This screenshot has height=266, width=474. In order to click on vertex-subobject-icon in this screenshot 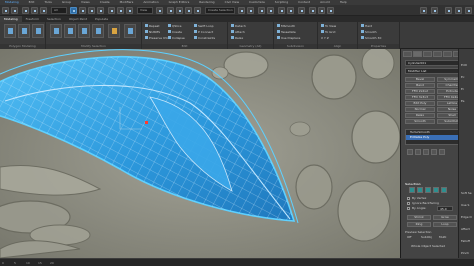, I will do `click(412, 190)`.